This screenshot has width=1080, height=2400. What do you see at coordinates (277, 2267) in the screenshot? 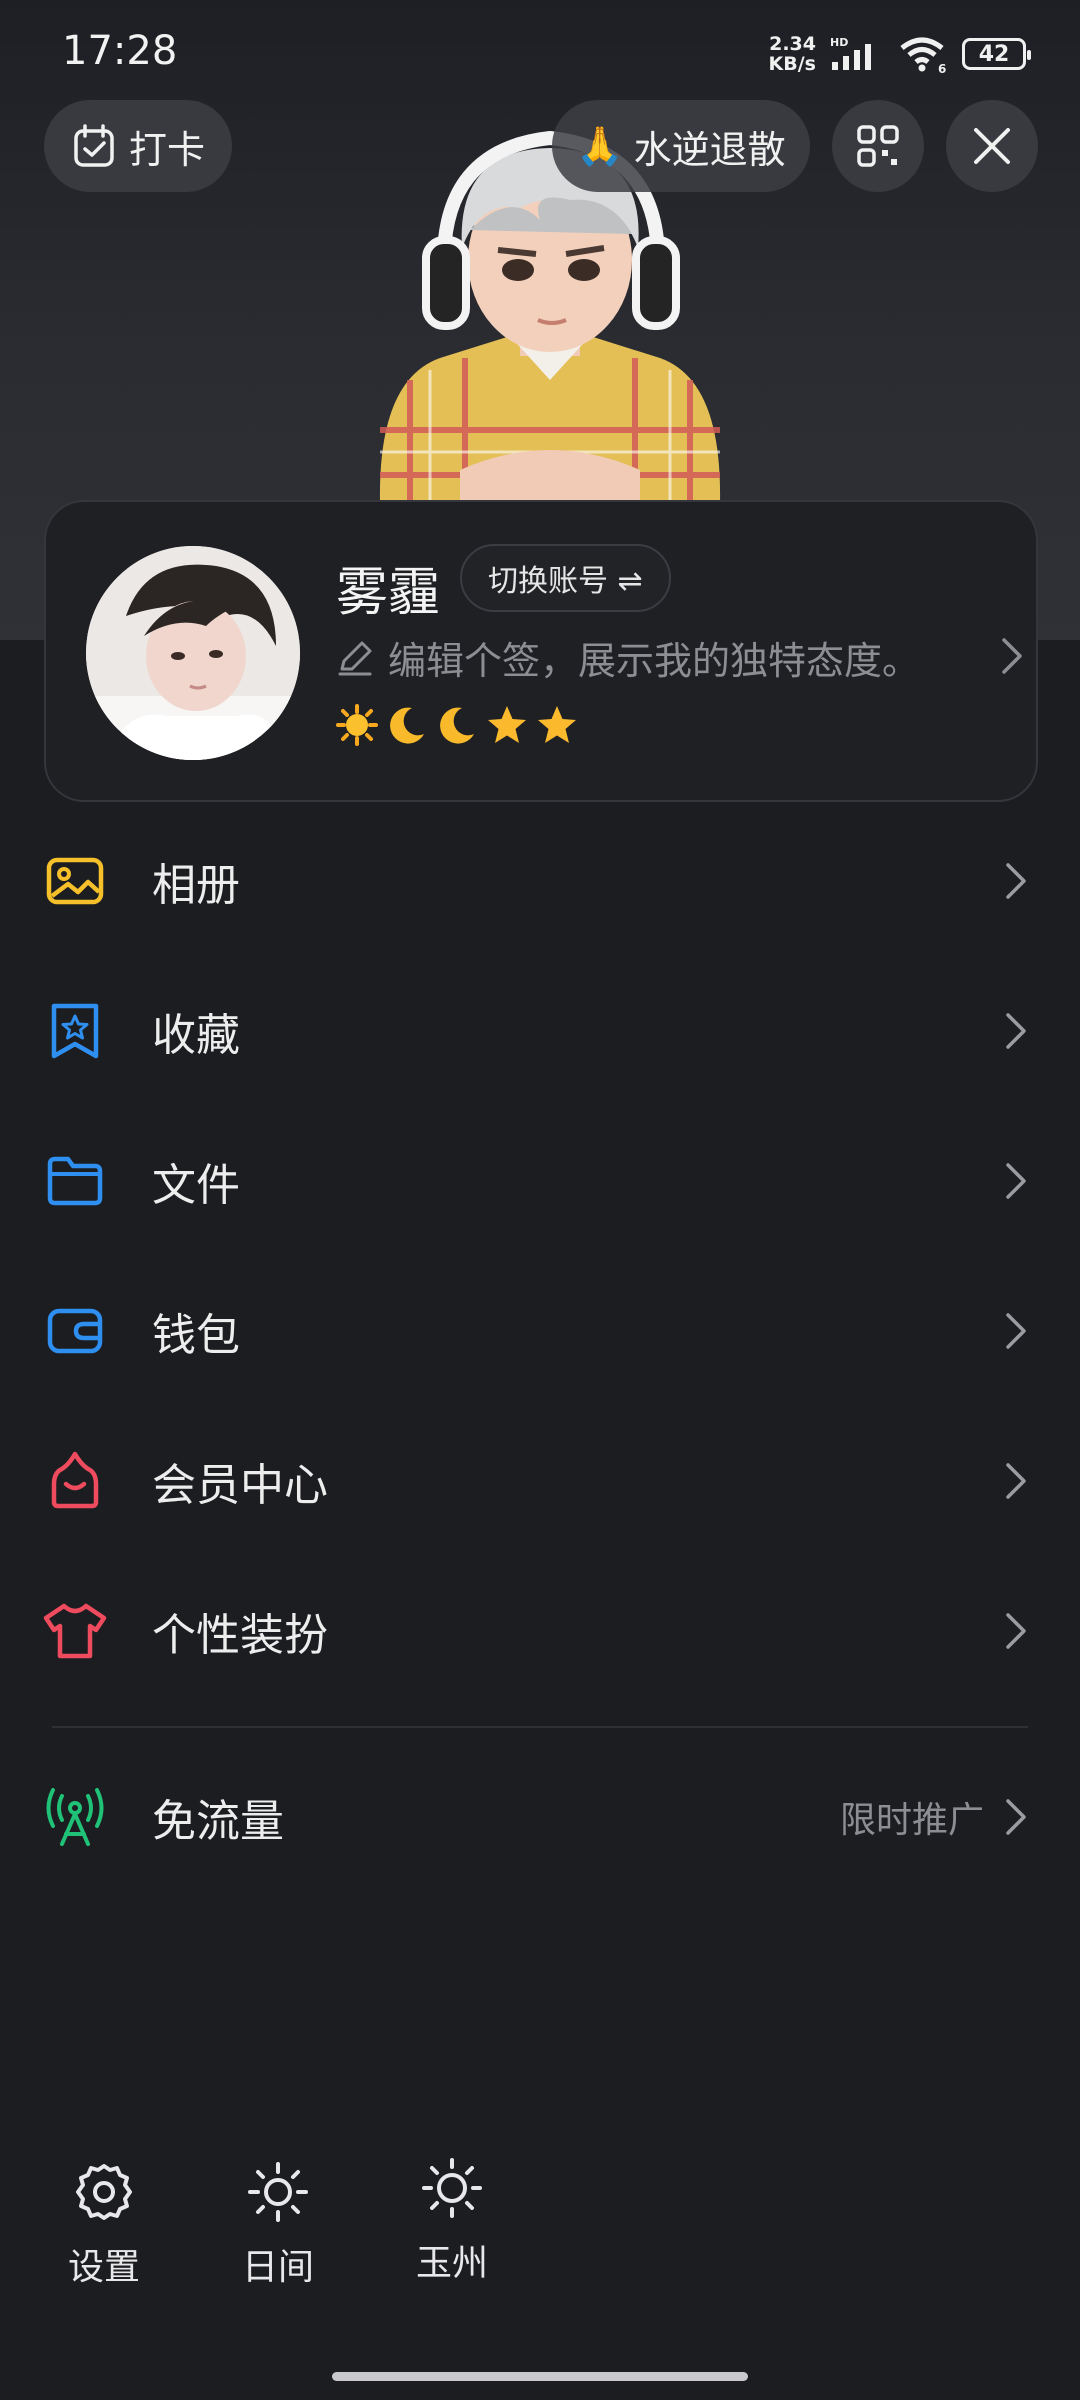
I see `day-mode-label: 日间` at bounding box center [277, 2267].